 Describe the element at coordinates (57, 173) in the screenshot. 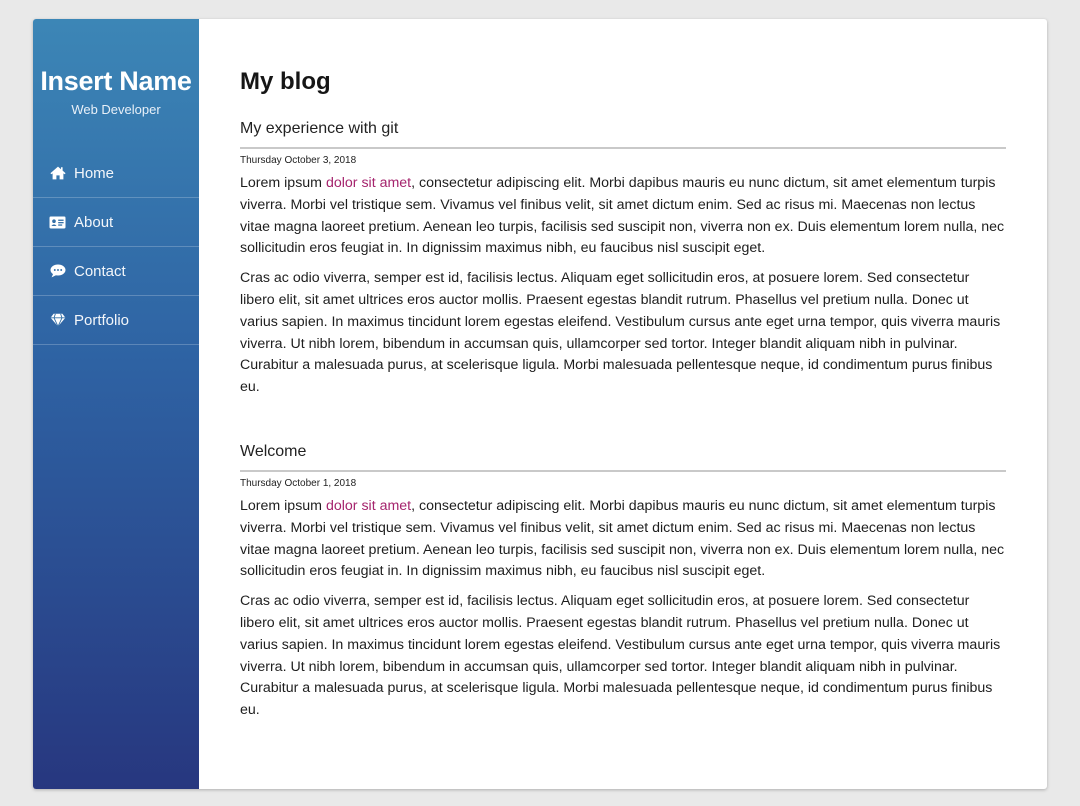

I see `home-icon` at that location.